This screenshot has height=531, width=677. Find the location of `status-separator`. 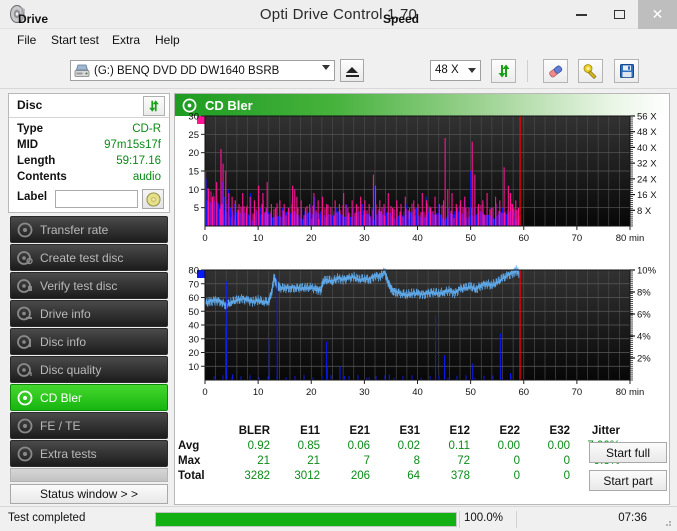

status-separator is located at coordinates (516, 519).